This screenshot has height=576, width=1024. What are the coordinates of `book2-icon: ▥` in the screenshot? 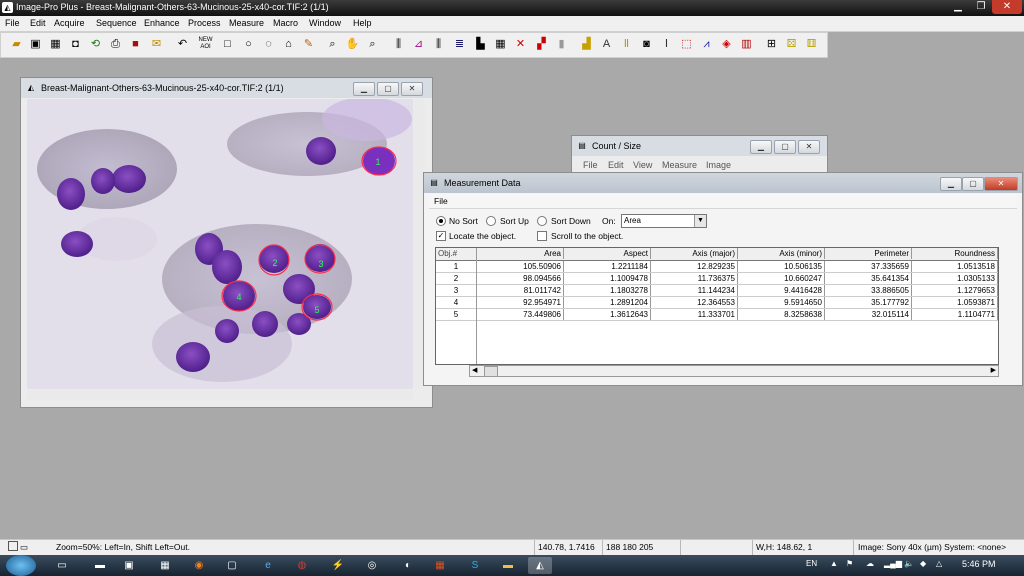 It's located at (746, 44).